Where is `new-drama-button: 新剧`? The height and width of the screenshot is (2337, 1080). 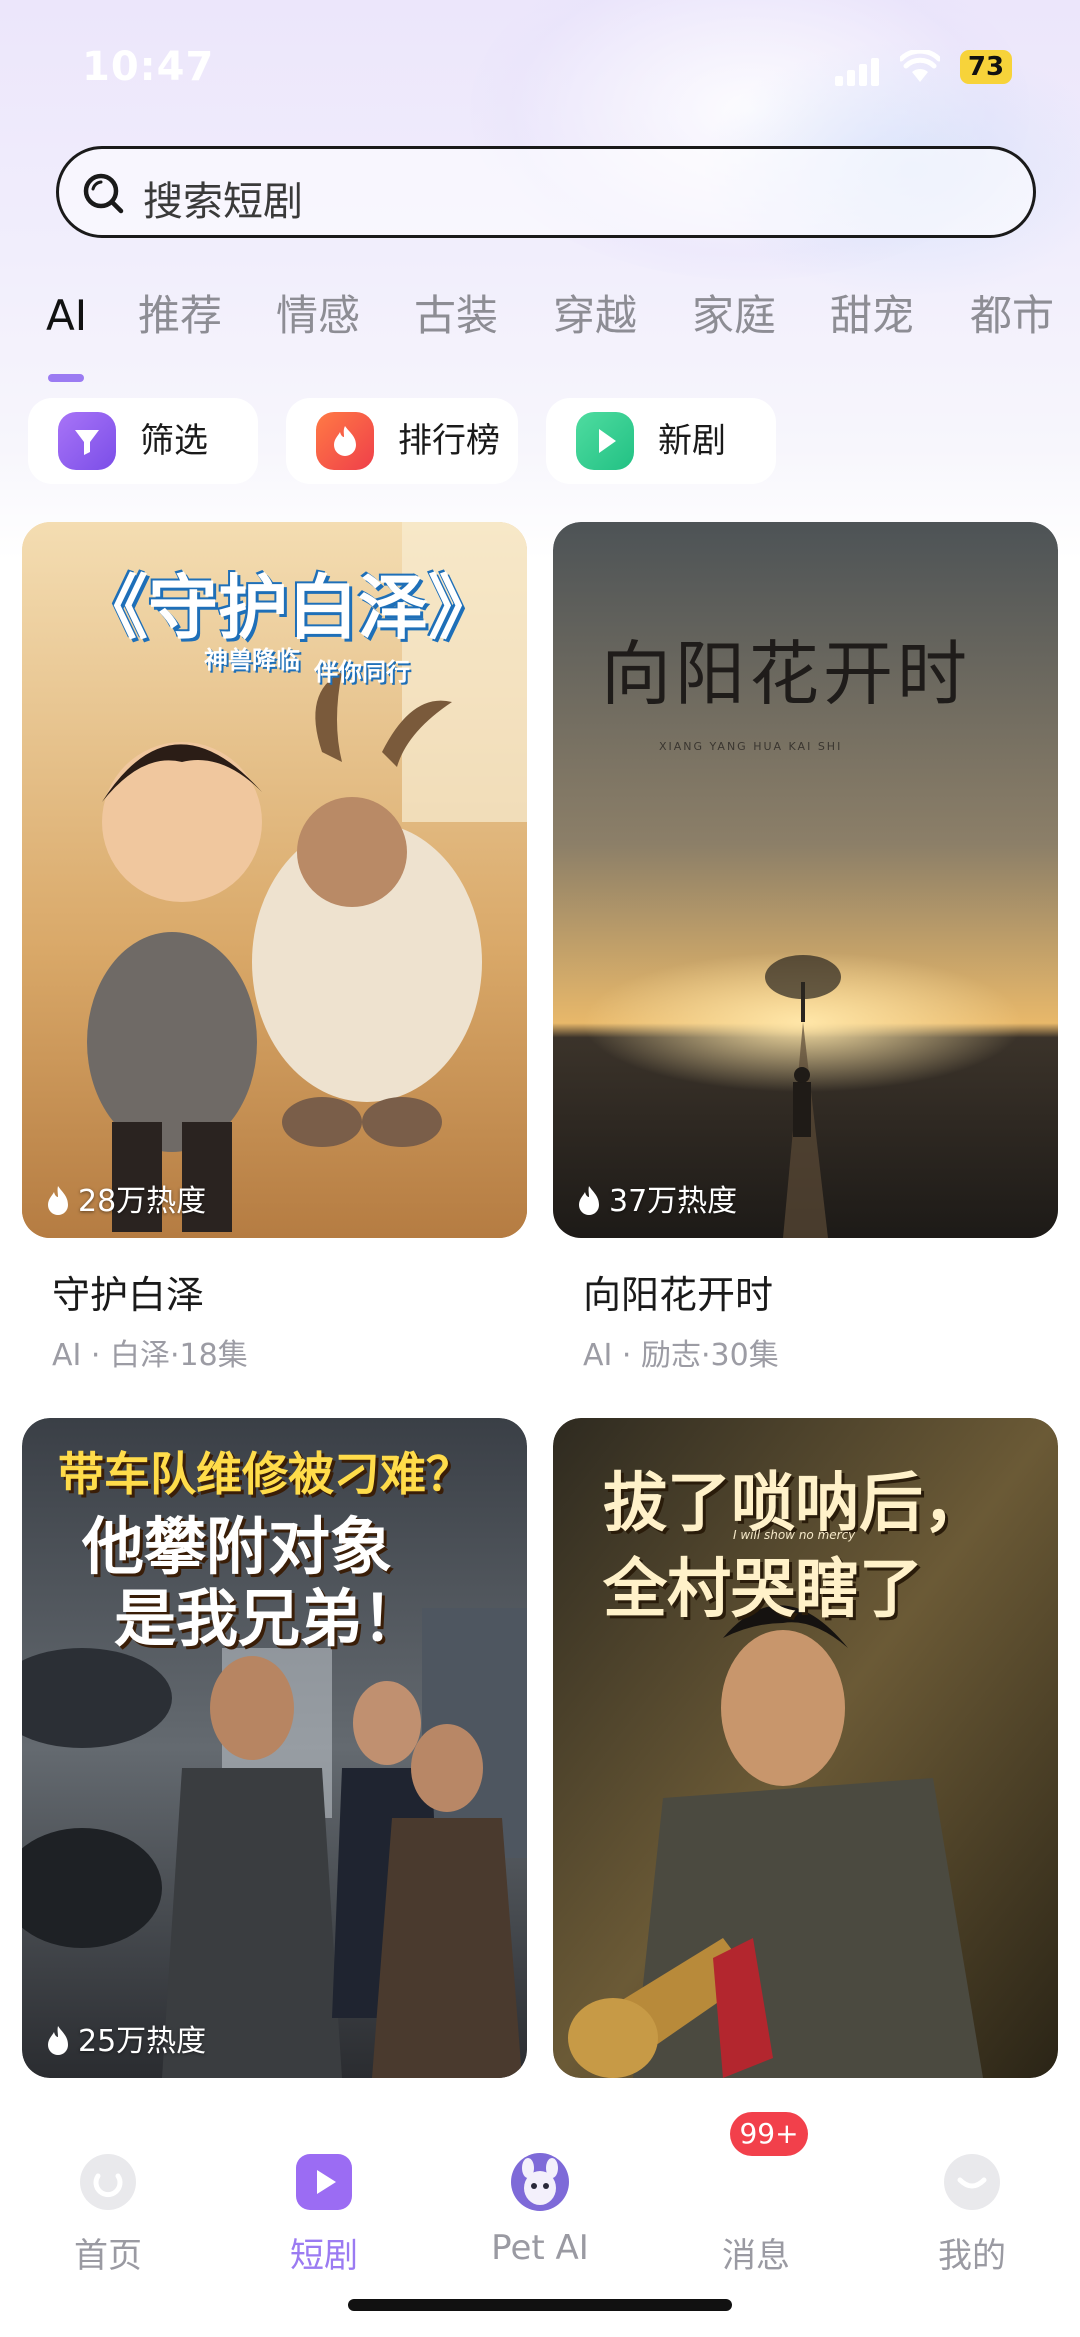
new-drama-button: 新剧 is located at coordinates (661, 441).